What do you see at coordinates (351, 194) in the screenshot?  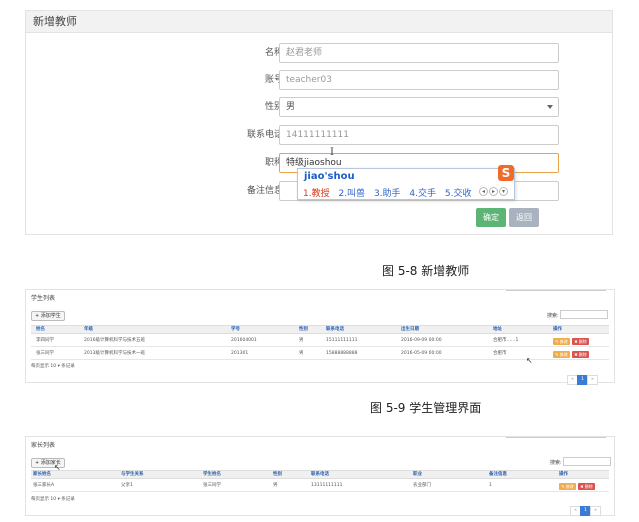 I see `ime-candidate-2: 2.叫兽` at bounding box center [351, 194].